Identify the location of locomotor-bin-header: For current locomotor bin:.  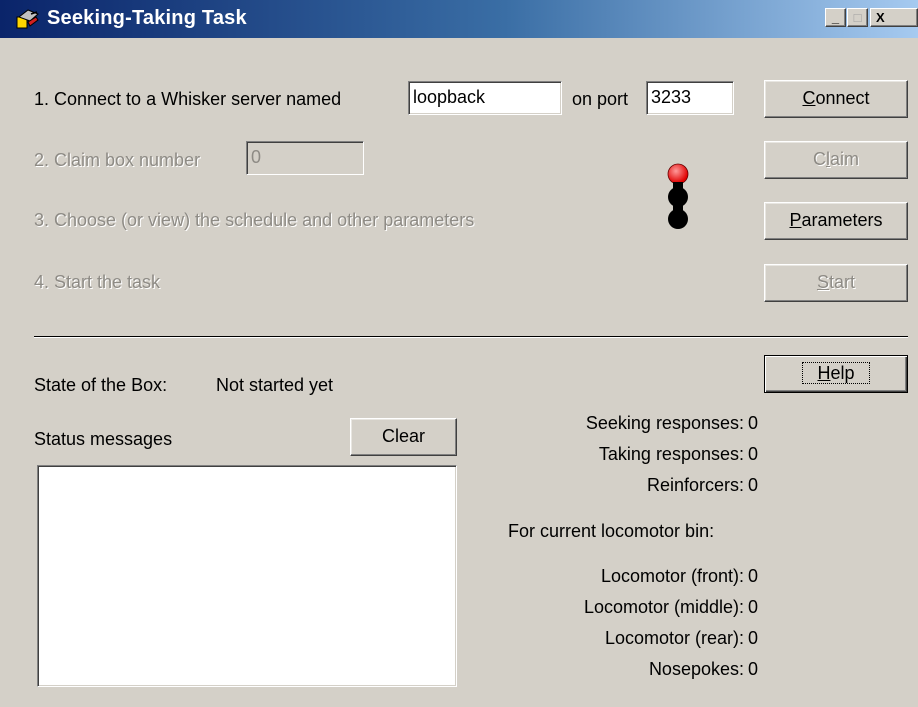
(611, 531).